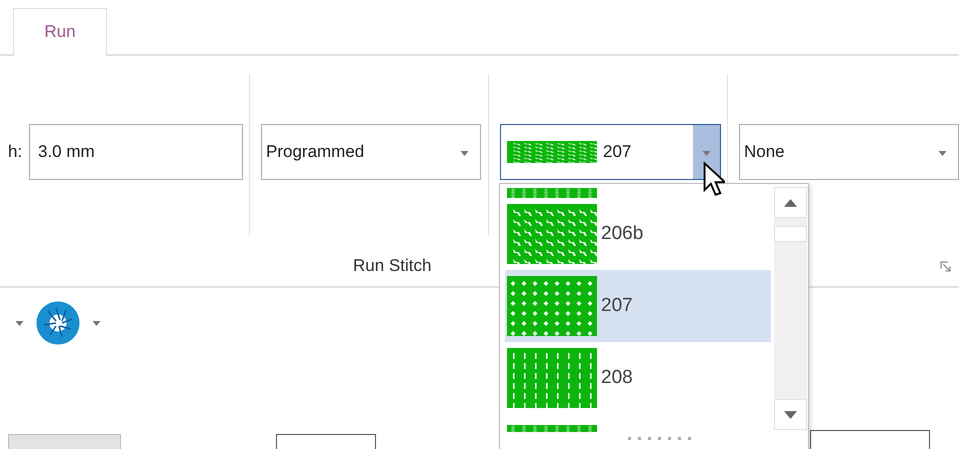 The image size is (959, 449). Describe the element at coordinates (849, 152) in the screenshot. I see `option-dropdown: None` at that location.